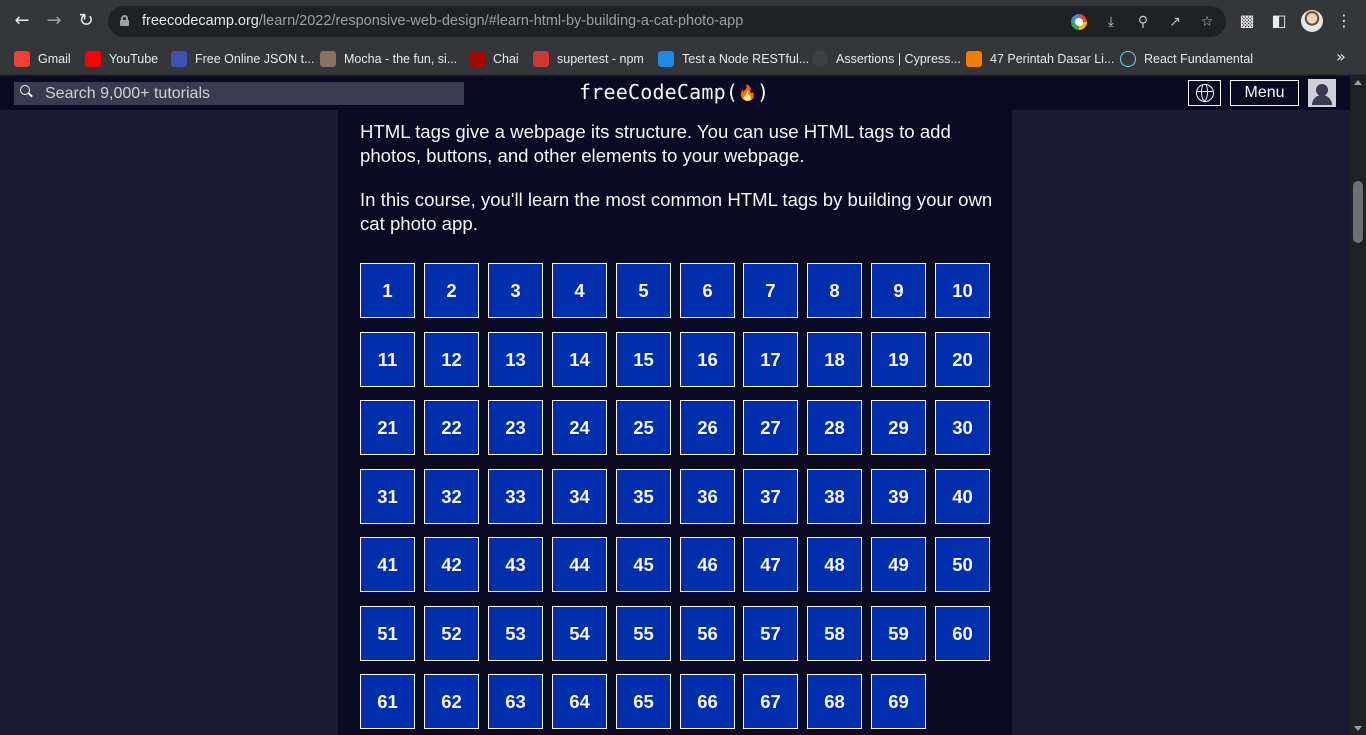 This screenshot has height=735, width=1366. What do you see at coordinates (898, 633) in the screenshot?
I see `step-button: 59` at bounding box center [898, 633].